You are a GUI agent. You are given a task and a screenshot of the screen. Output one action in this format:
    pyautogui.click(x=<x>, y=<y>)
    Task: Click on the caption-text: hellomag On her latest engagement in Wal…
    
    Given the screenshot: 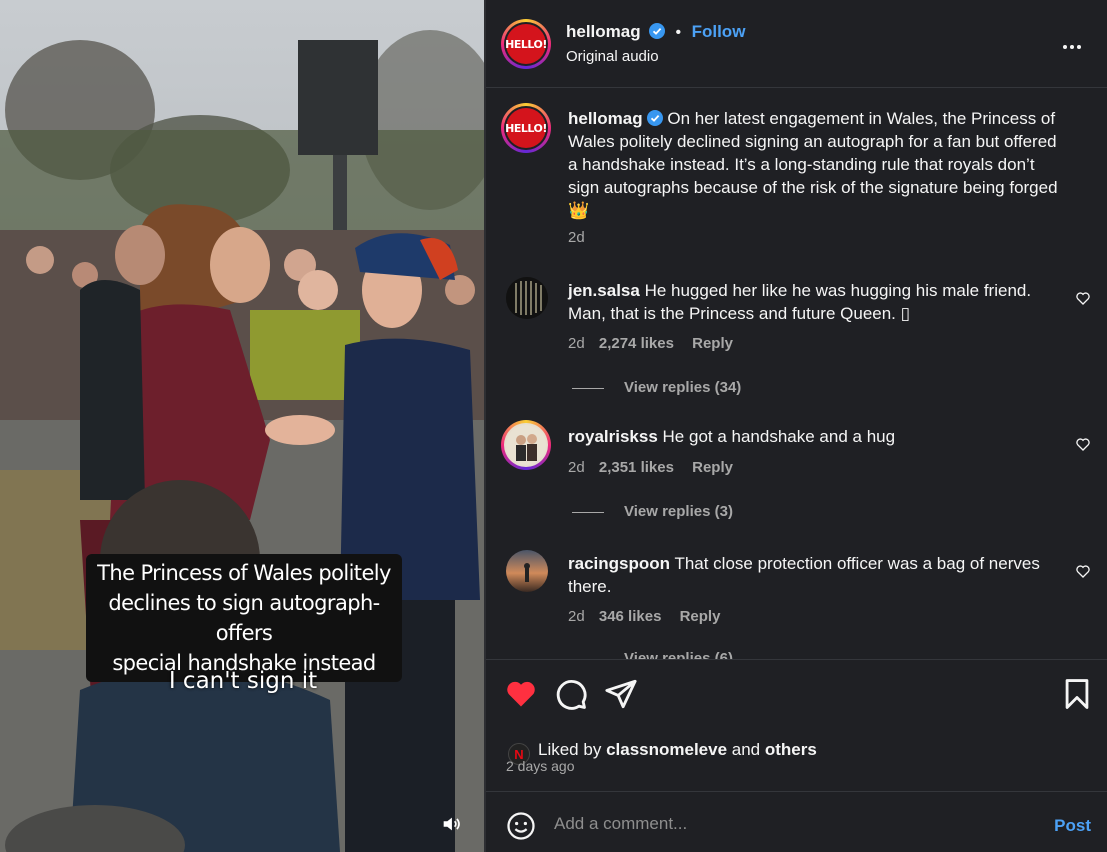 What is the action you would take?
    pyautogui.click(x=818, y=164)
    